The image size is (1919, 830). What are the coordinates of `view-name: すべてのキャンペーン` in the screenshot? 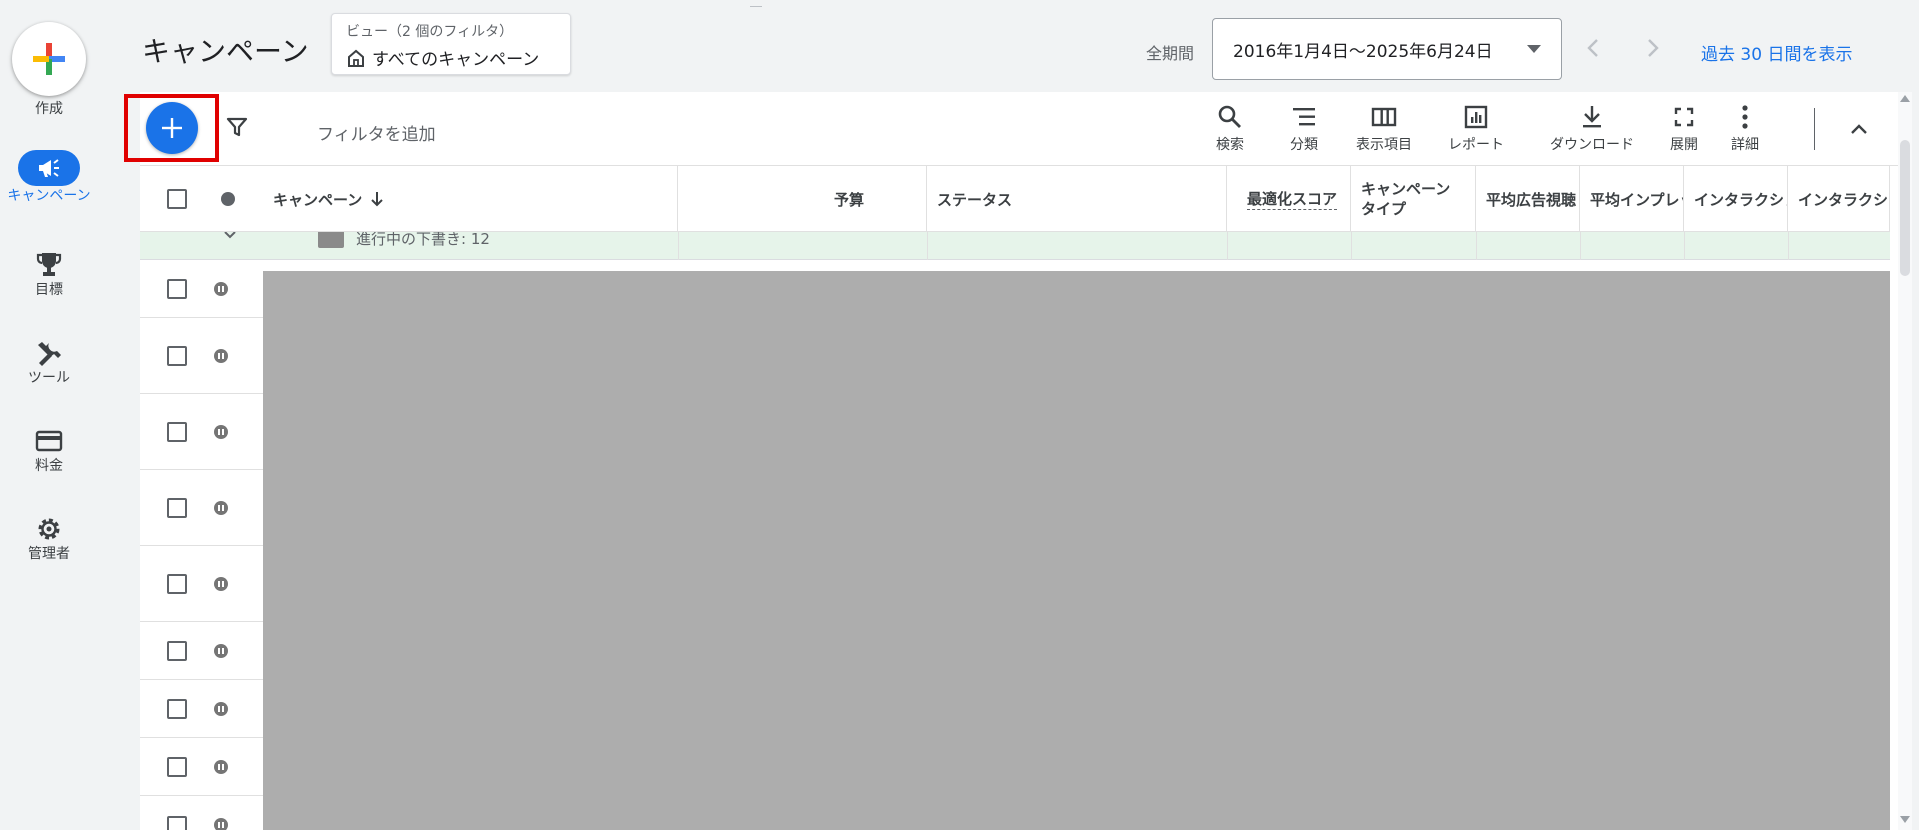 It's located at (456, 60).